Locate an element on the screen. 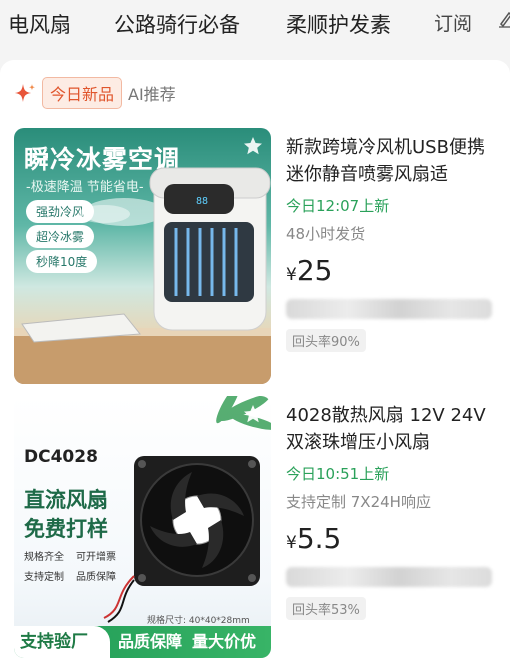 This screenshot has width=510, height=658. repeat-purchase-badge: 回头率53% is located at coordinates (326, 608).